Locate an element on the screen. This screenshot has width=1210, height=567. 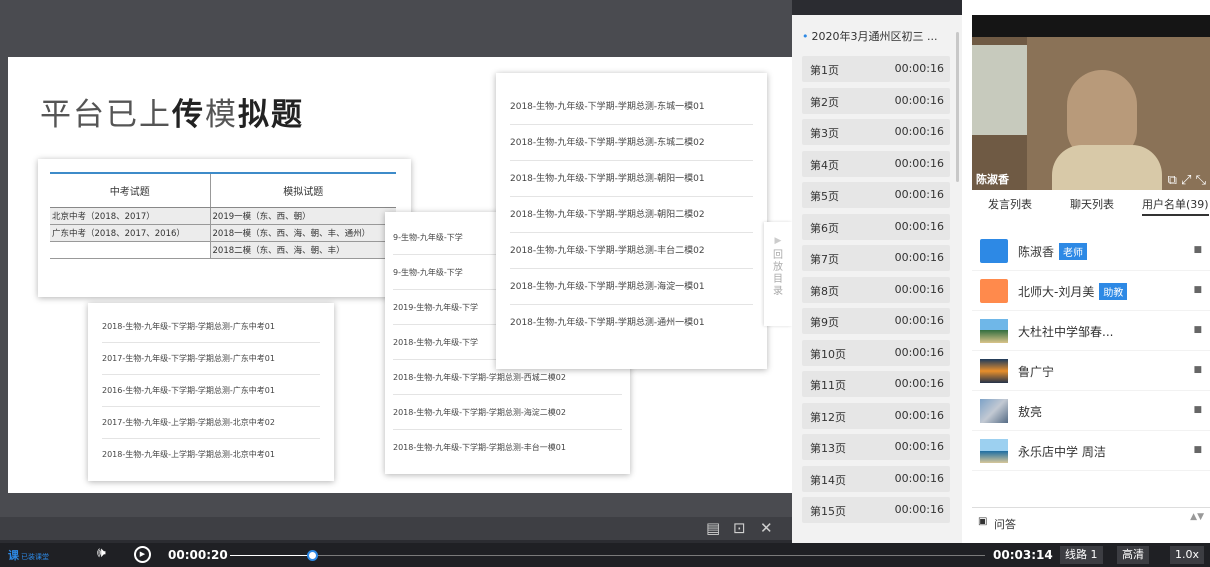
video-person-body is located at coordinates (1107, 167).